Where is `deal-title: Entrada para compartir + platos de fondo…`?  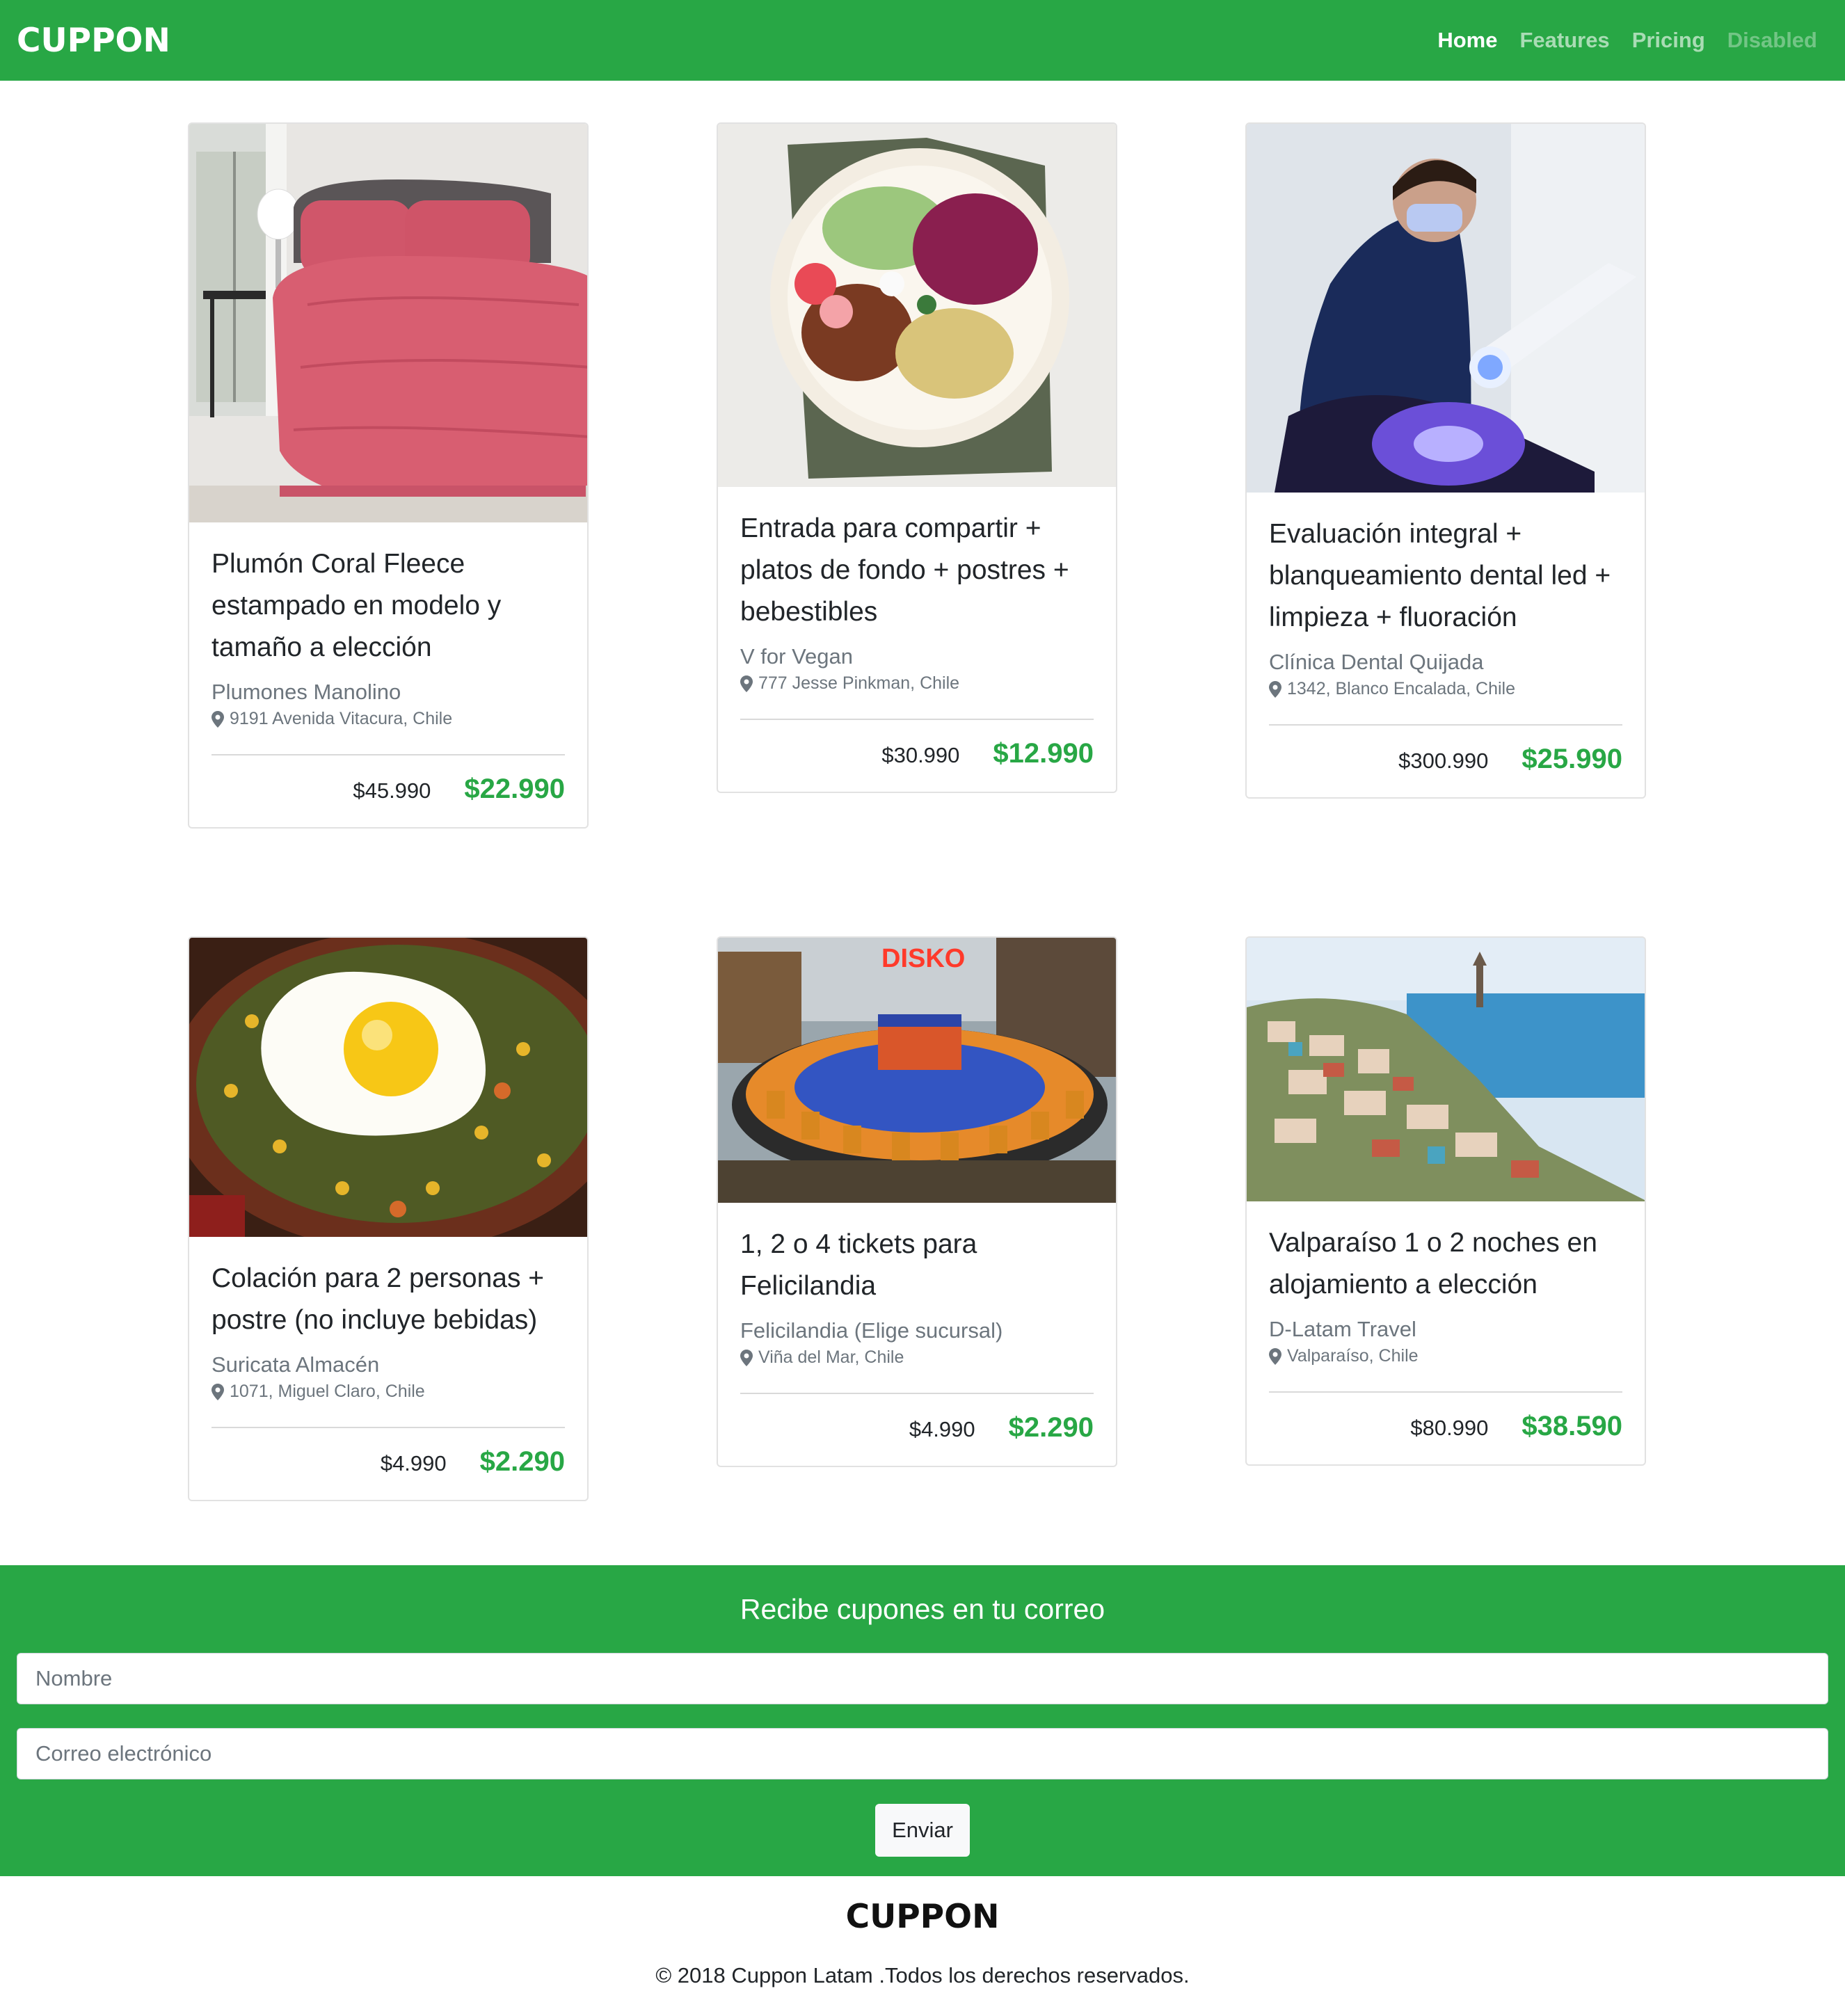
deal-title: Entrada para compartir + platos de fondo… is located at coordinates (917, 570).